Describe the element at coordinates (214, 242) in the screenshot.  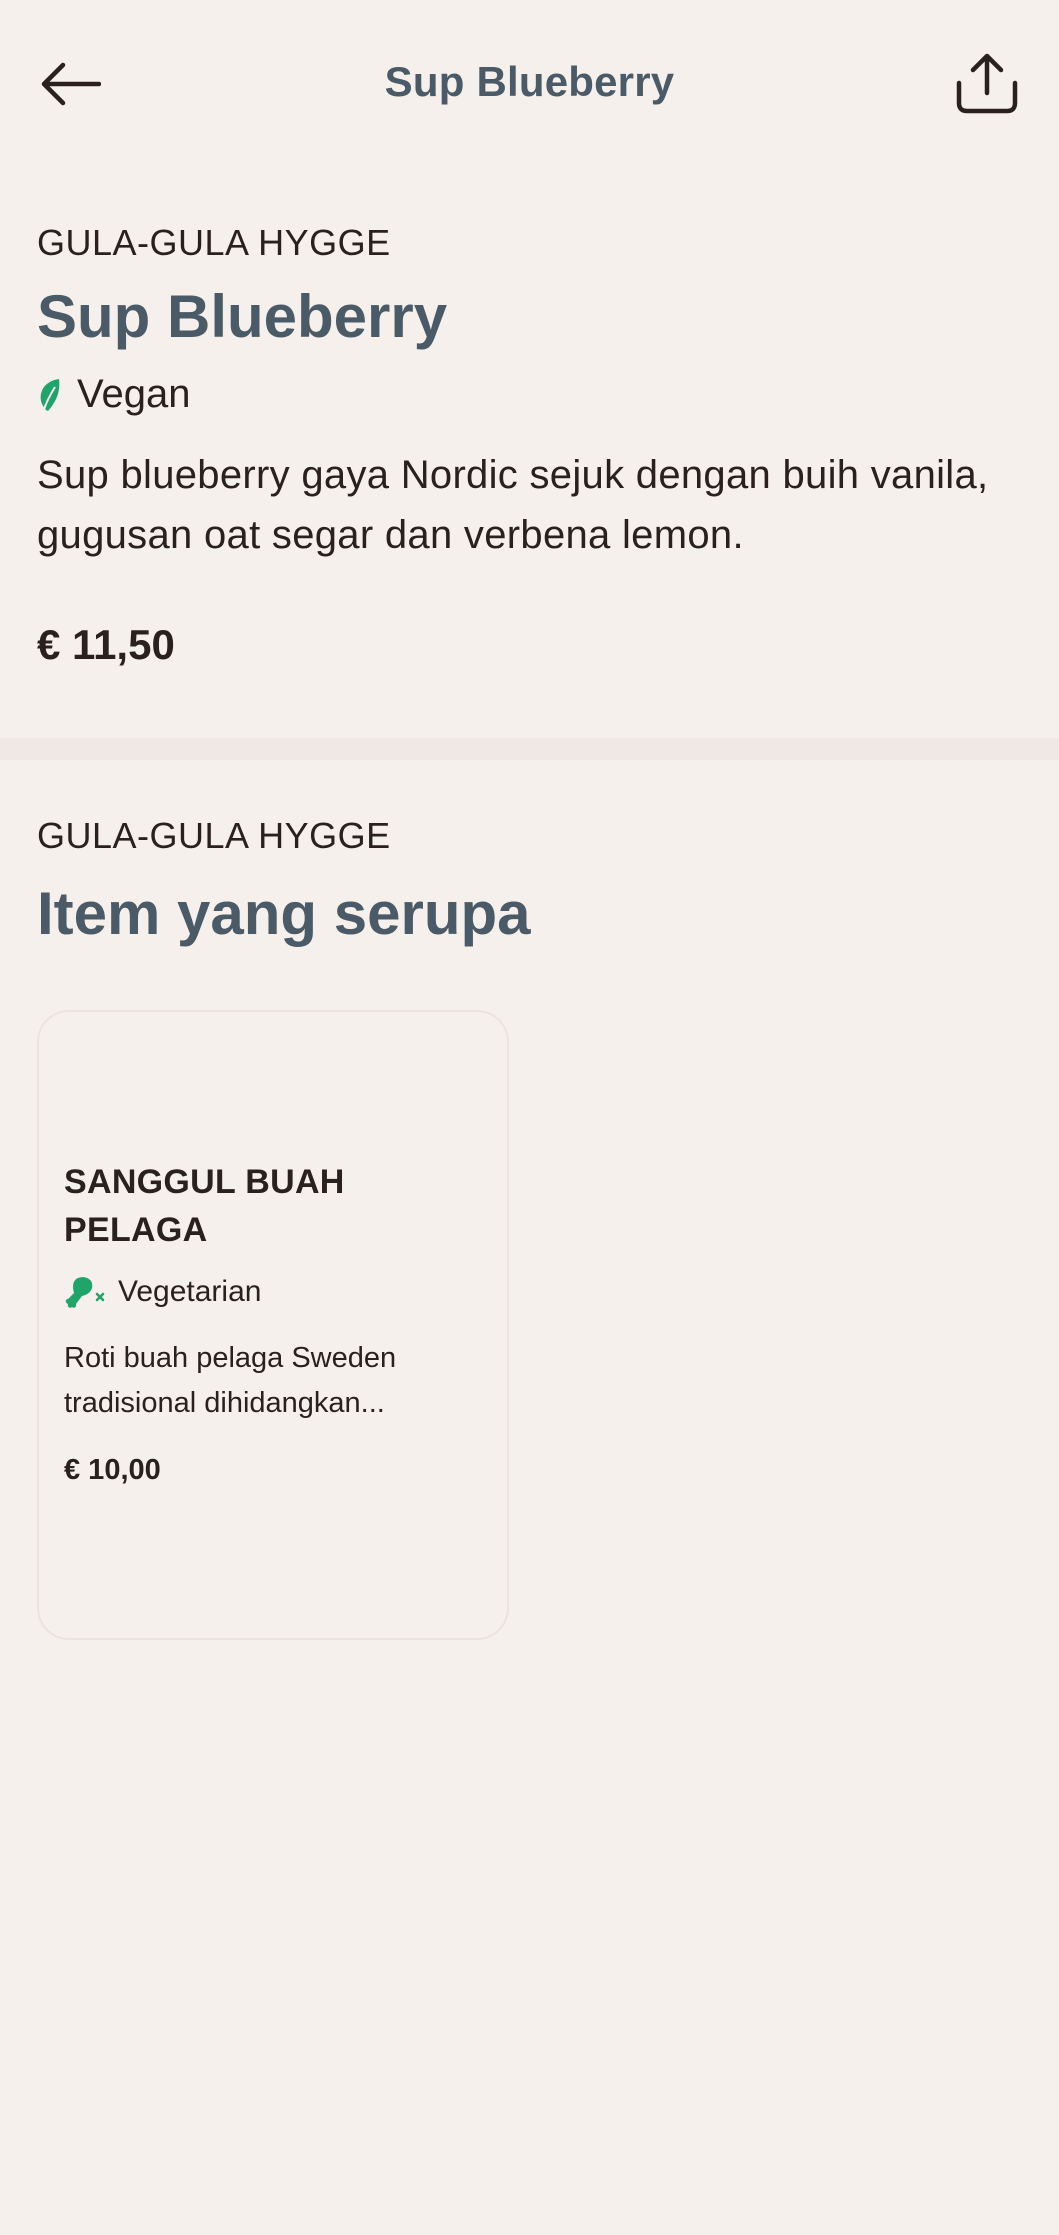
I see `product-category: GULA-GULA HYGGE` at that location.